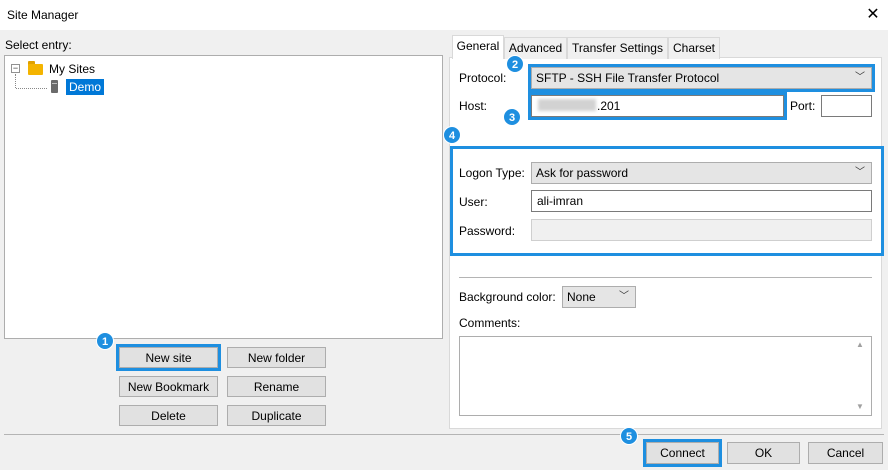 This screenshot has height=470, width=888. What do you see at coordinates (452, 135) in the screenshot?
I see `step-badge-4: 4` at bounding box center [452, 135].